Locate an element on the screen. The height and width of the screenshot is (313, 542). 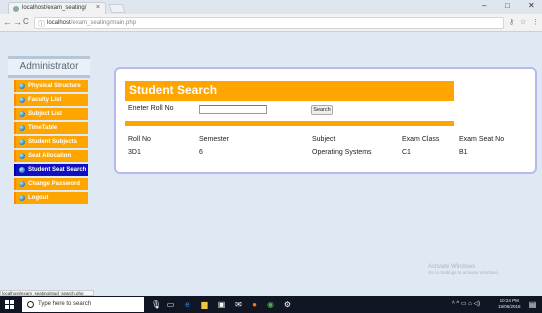
menu-item-label: Student Subjects is located at coordinates (53, 142).